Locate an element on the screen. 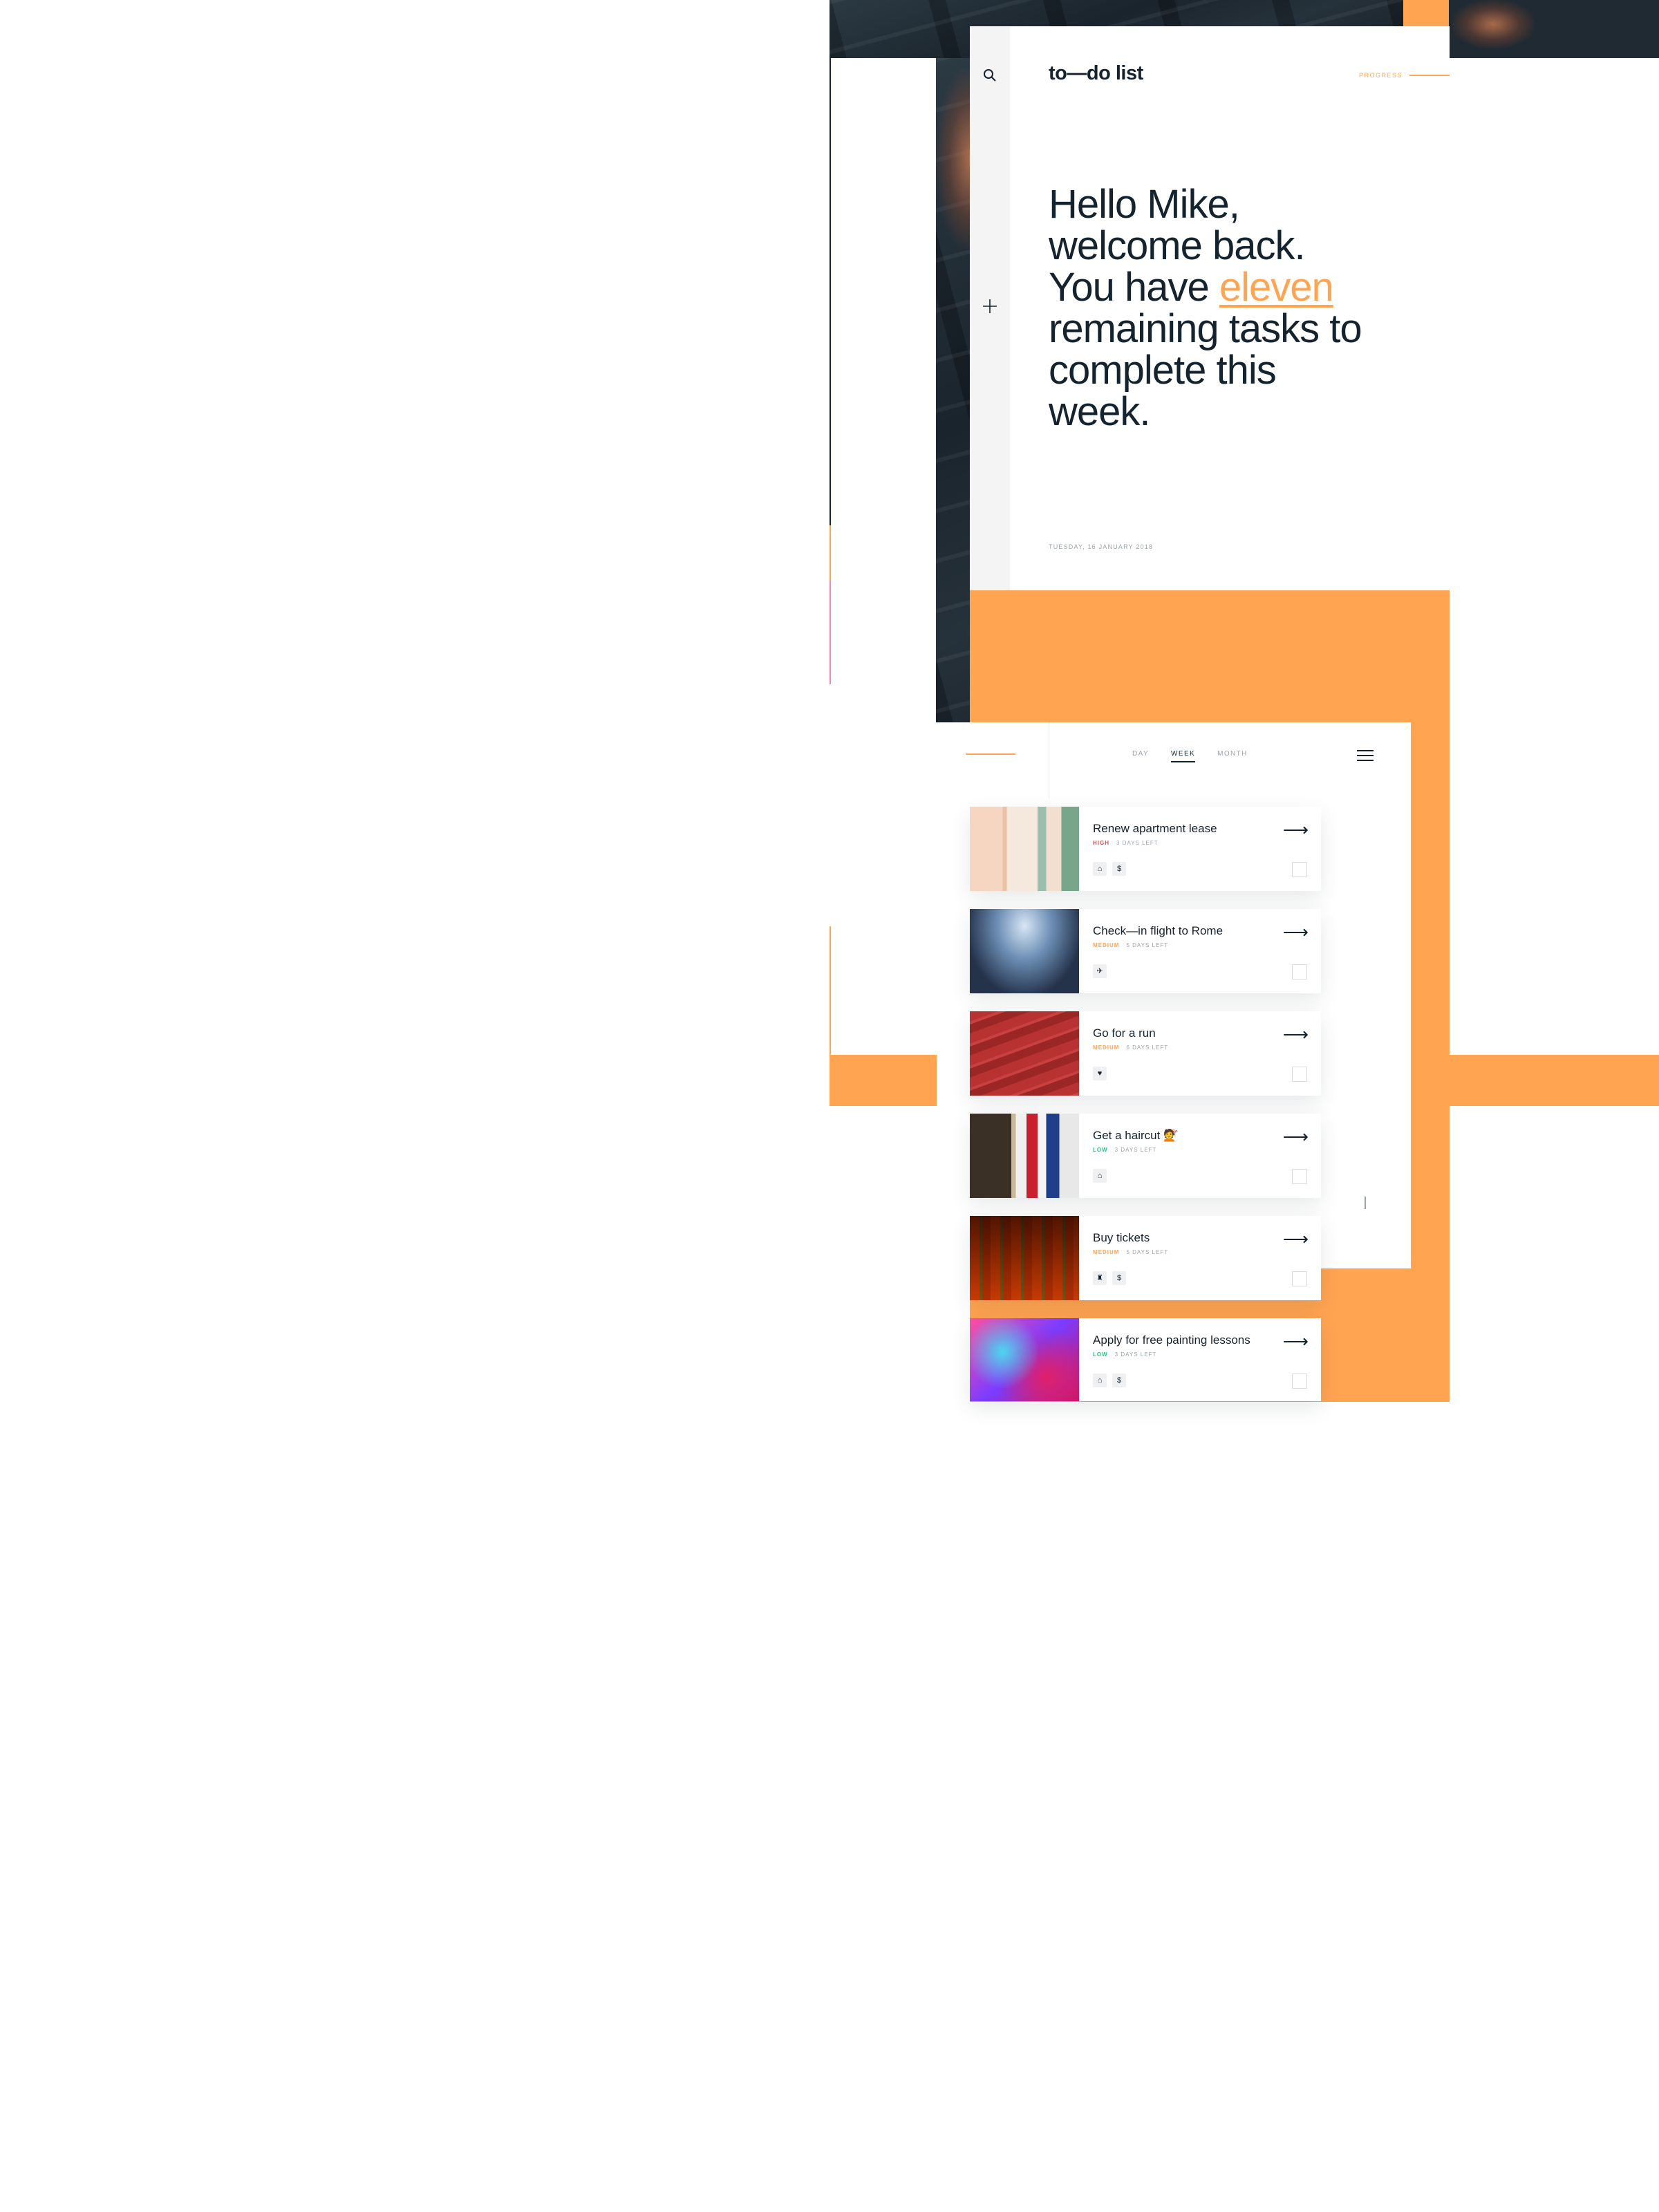  period-tabs: DAY WEEK MONTH is located at coordinates (1190, 756).